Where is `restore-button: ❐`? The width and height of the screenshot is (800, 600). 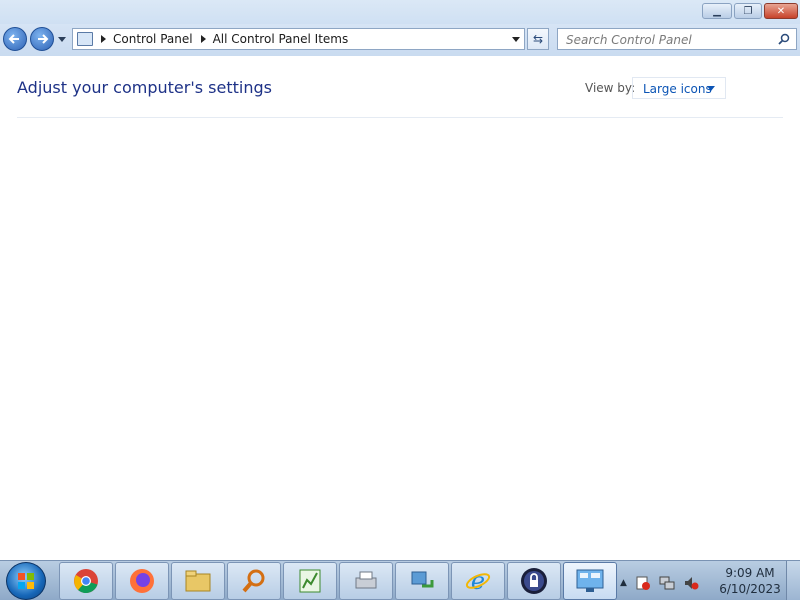 restore-button: ❐ is located at coordinates (748, 11).